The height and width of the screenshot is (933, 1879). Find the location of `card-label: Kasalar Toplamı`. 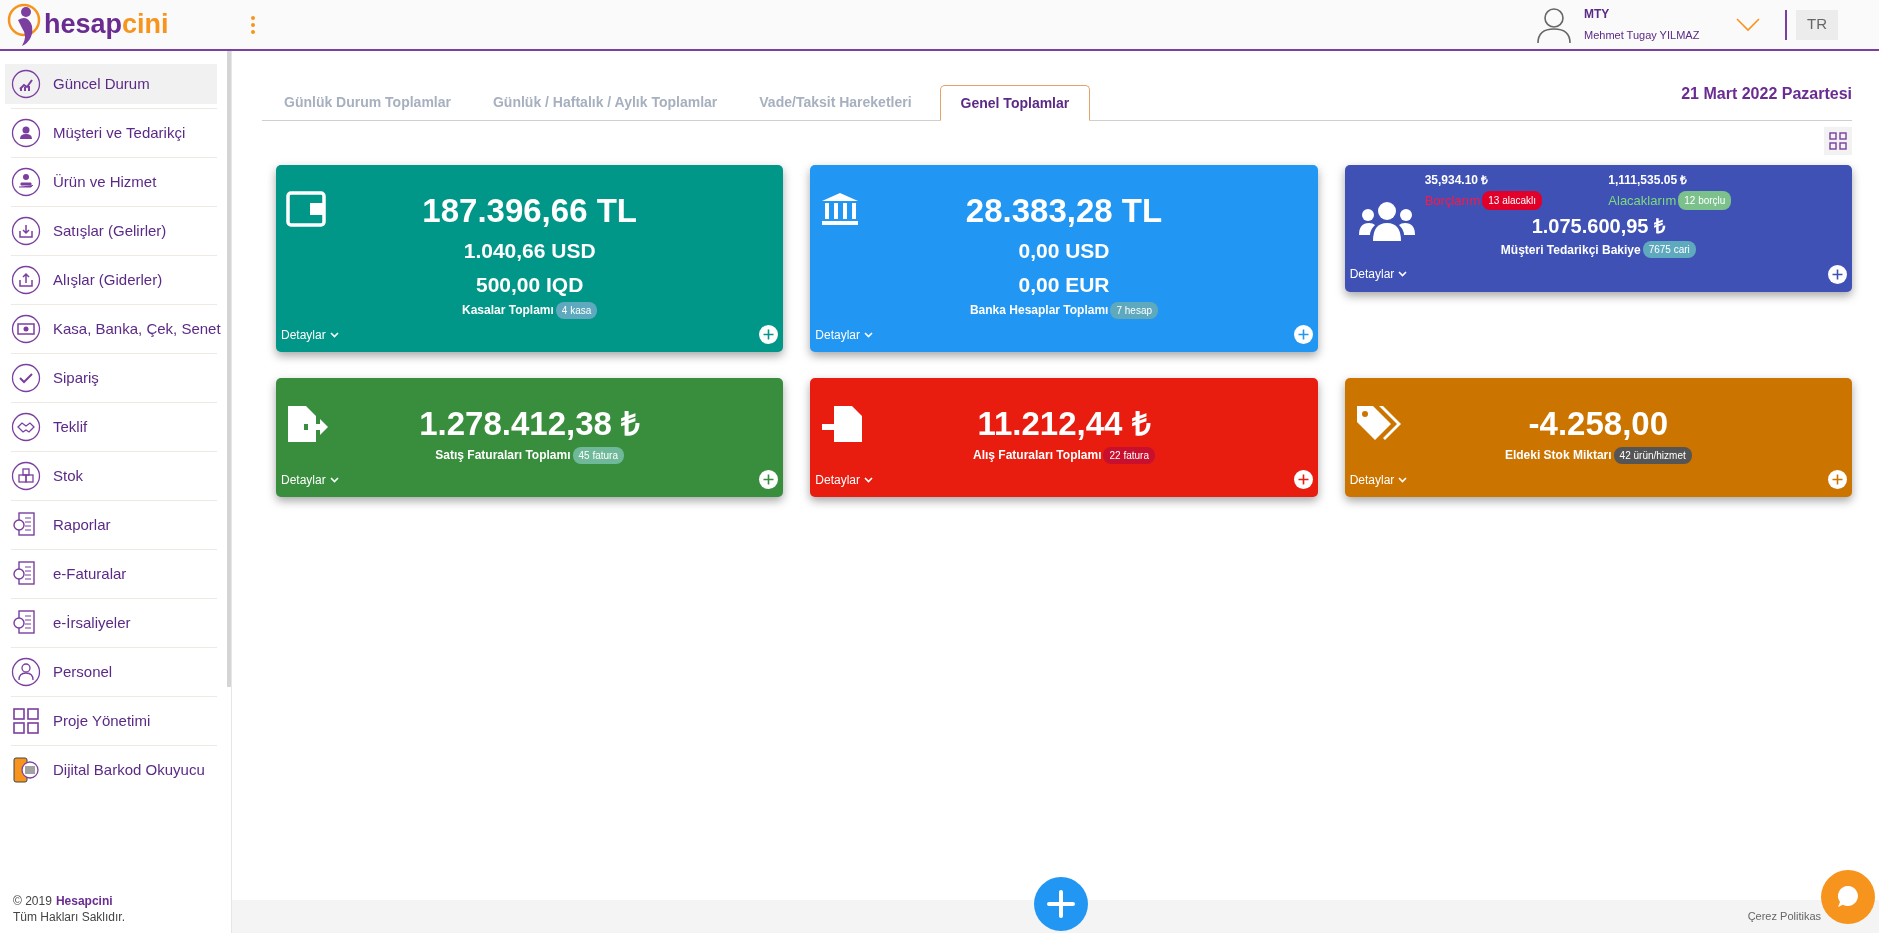

card-label: Kasalar Toplamı is located at coordinates (508, 310).